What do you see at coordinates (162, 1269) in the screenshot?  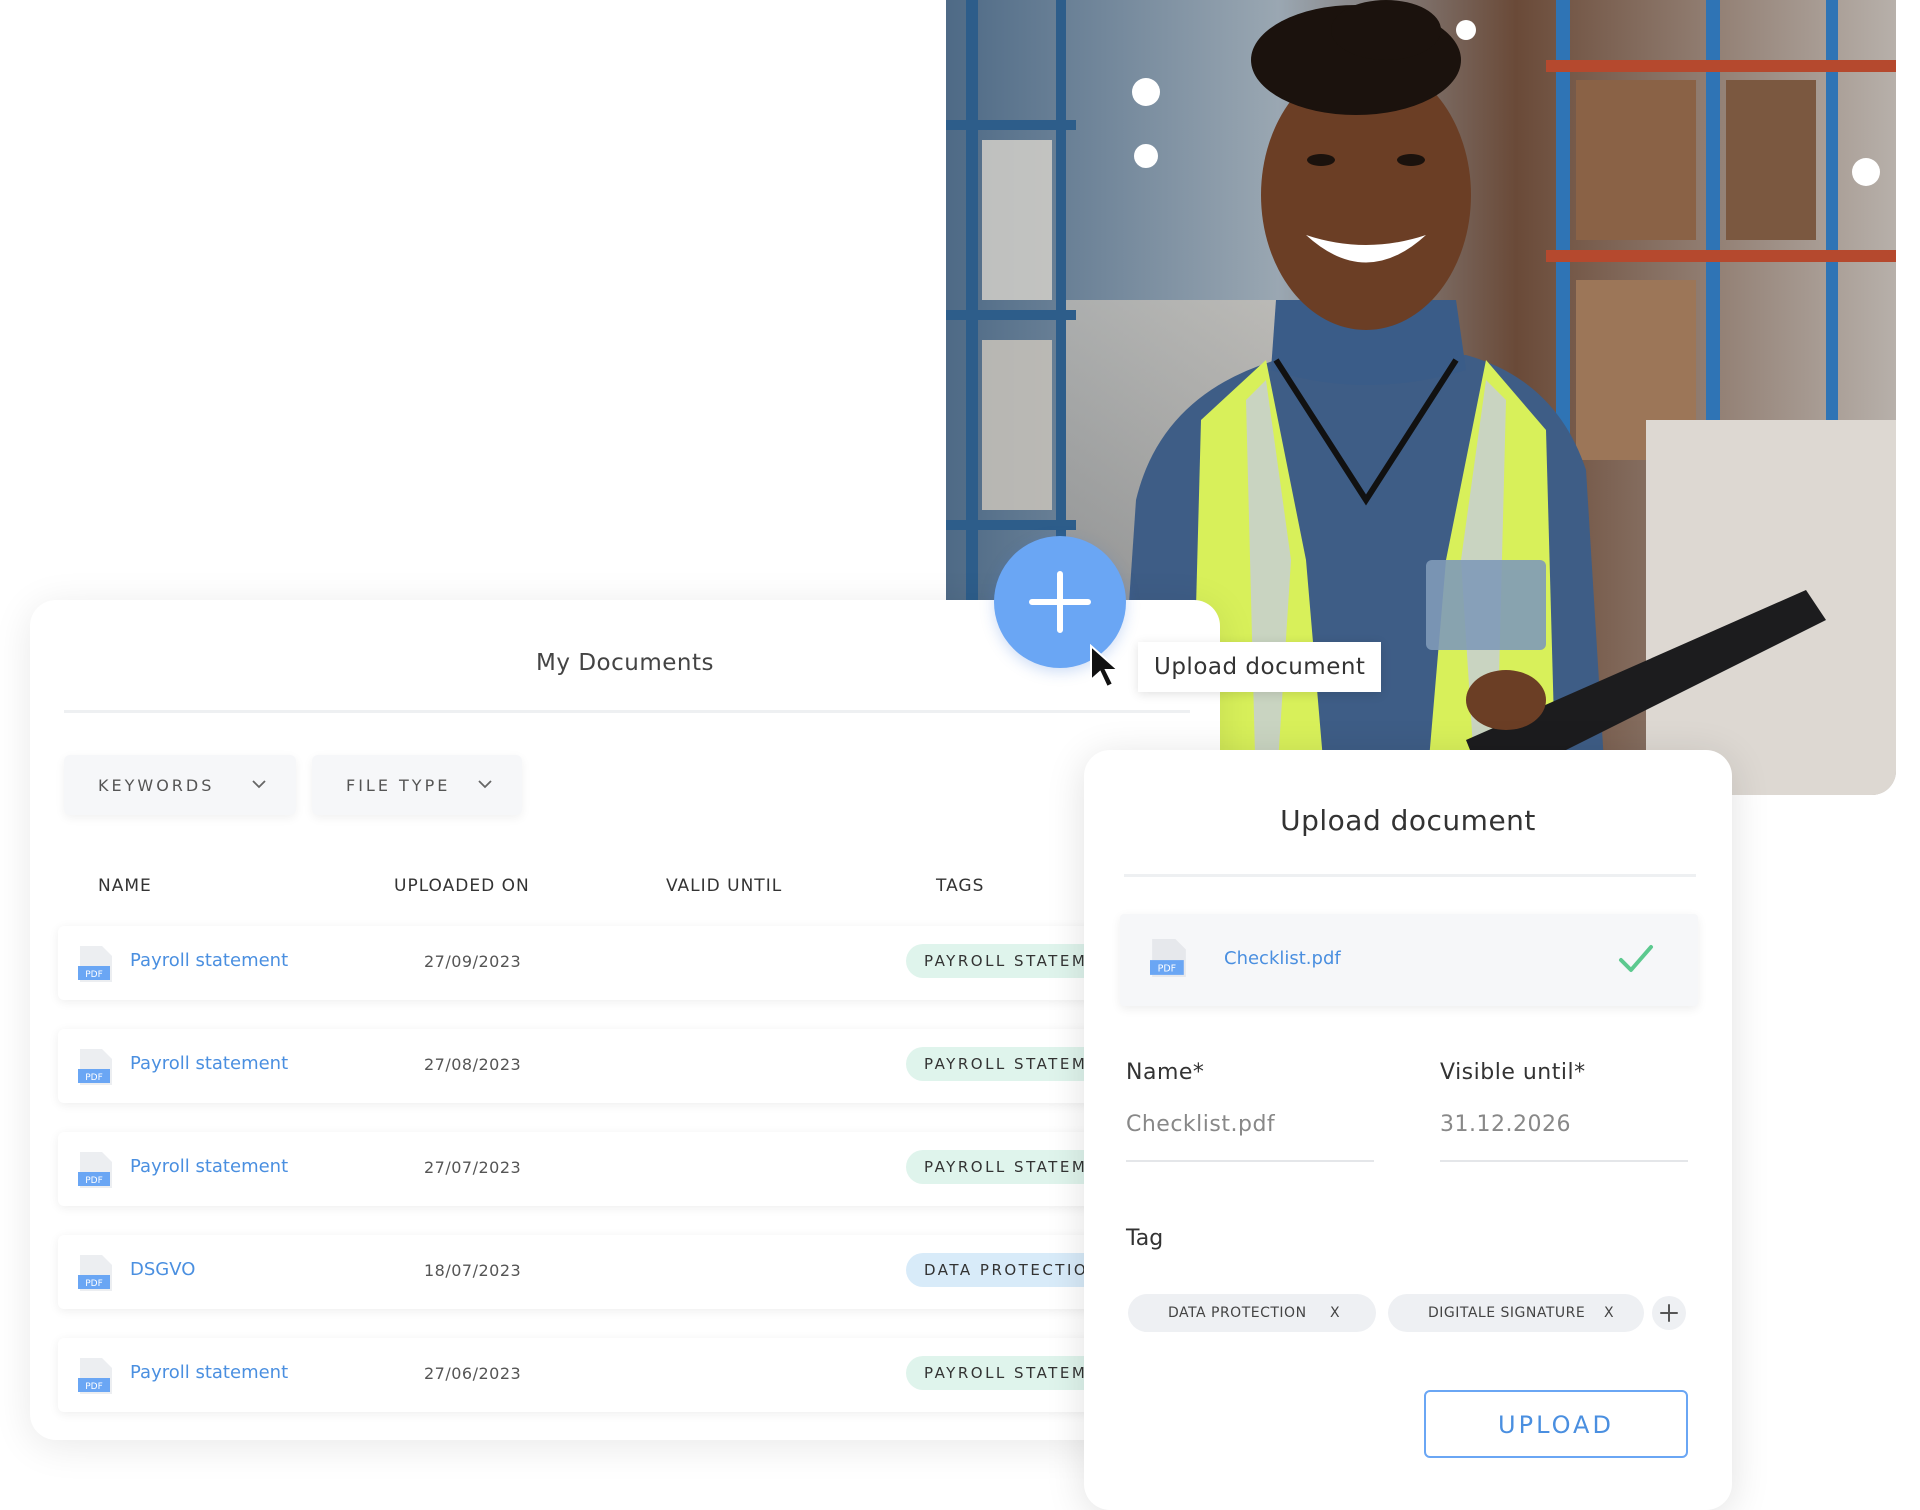 I see `document-name-link: DSGVO` at bounding box center [162, 1269].